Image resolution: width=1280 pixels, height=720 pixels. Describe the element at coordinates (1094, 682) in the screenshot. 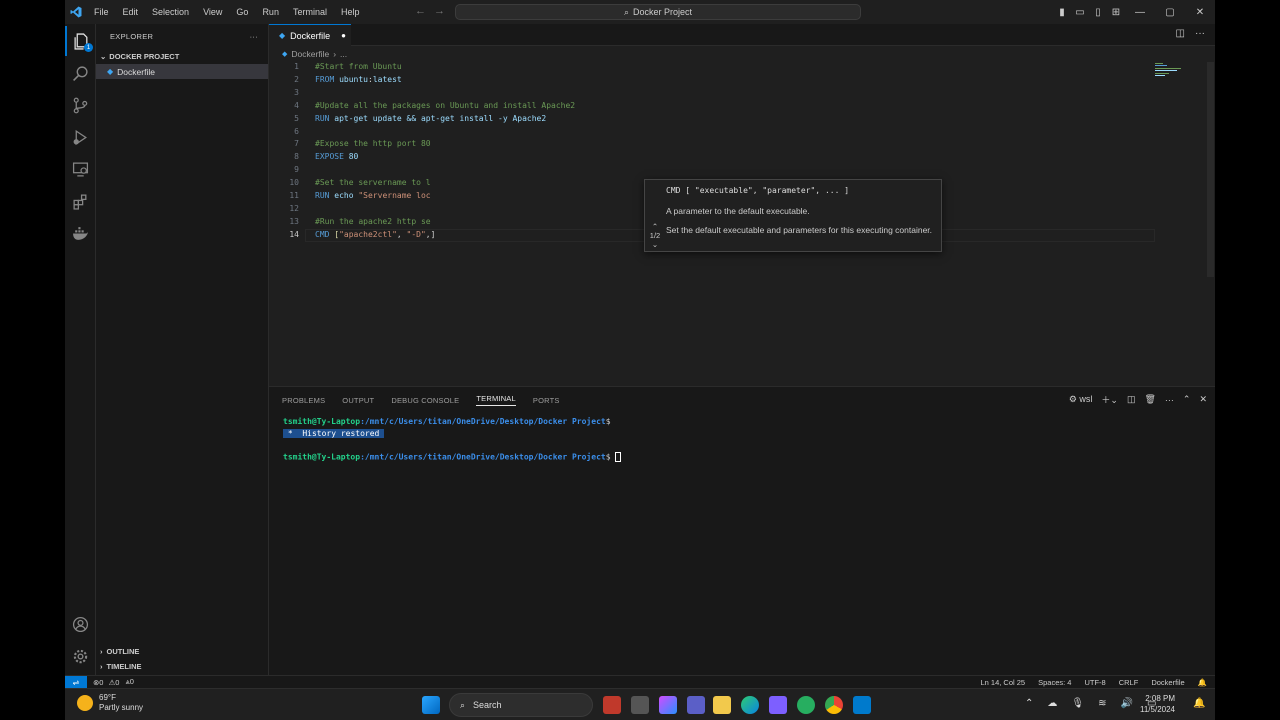

I see `encoding: UTF-8` at that location.